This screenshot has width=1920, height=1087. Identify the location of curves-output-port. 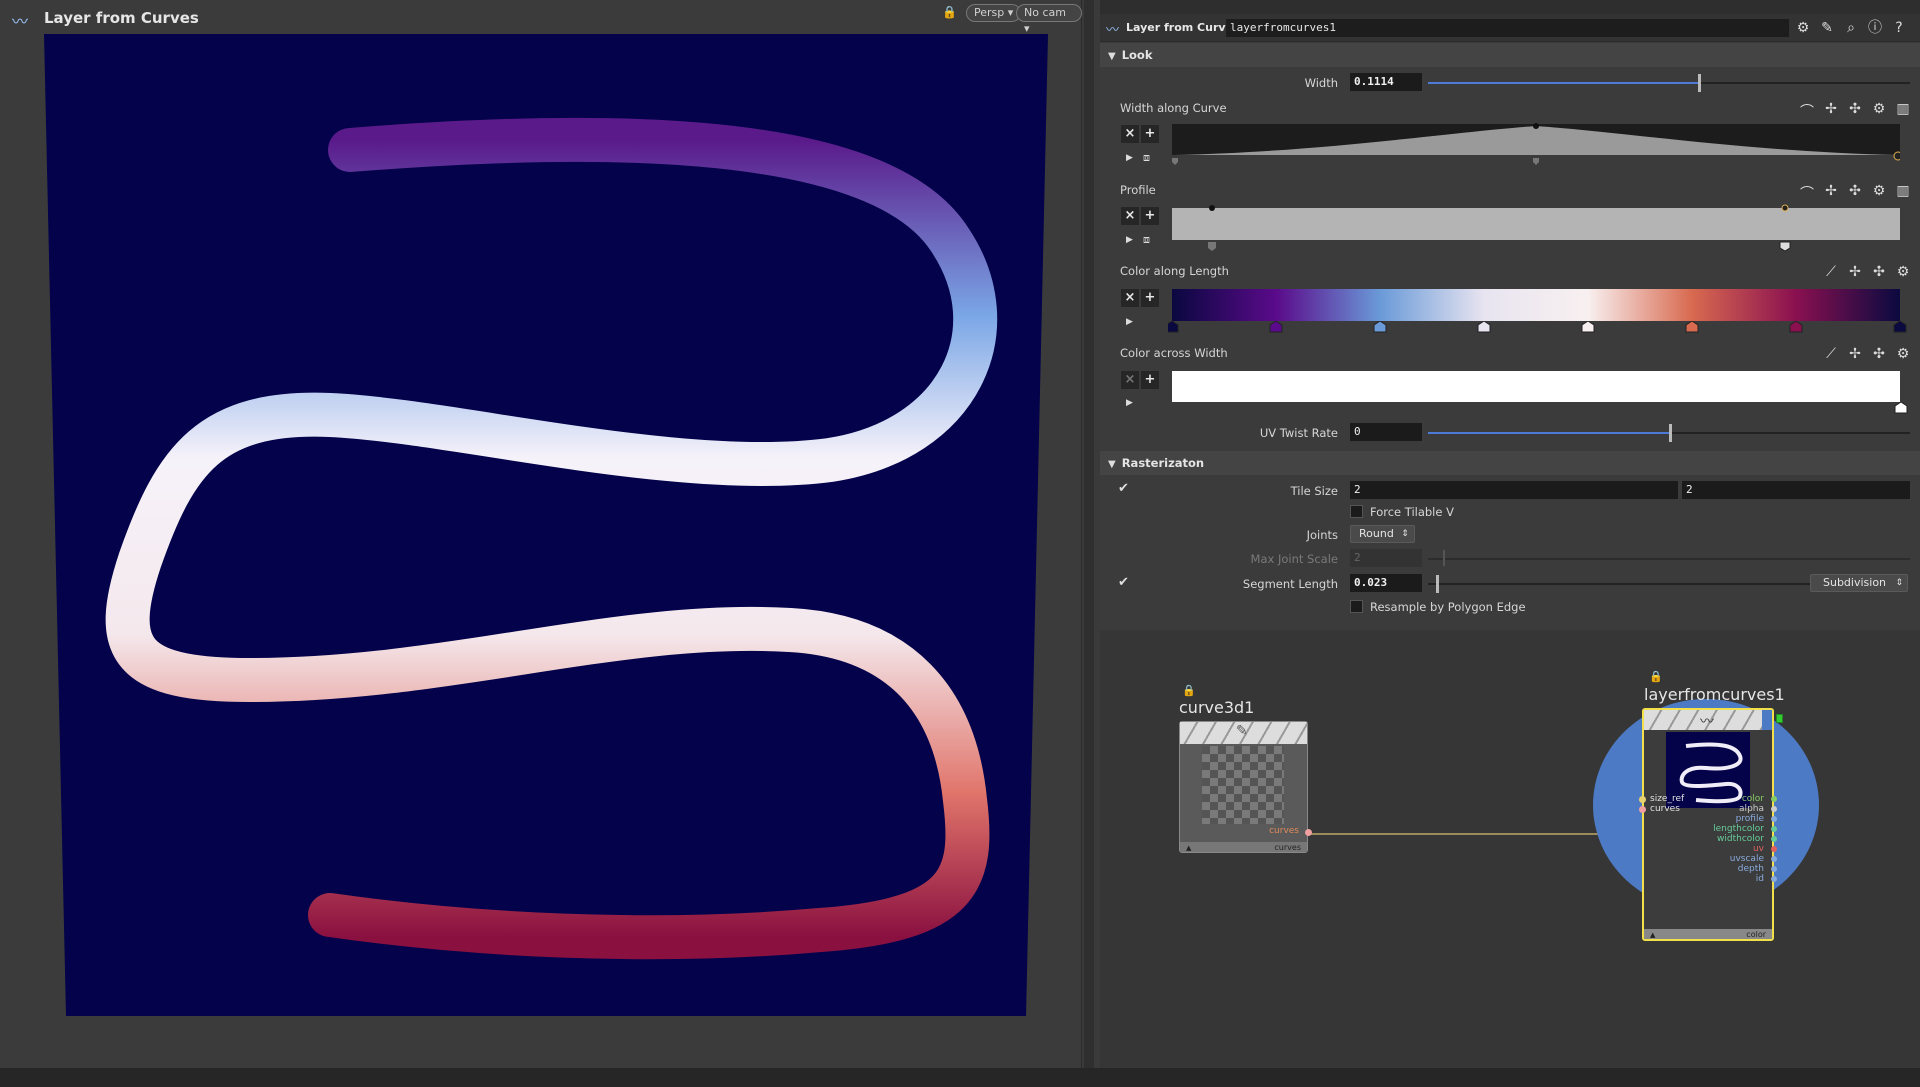
(1308, 832).